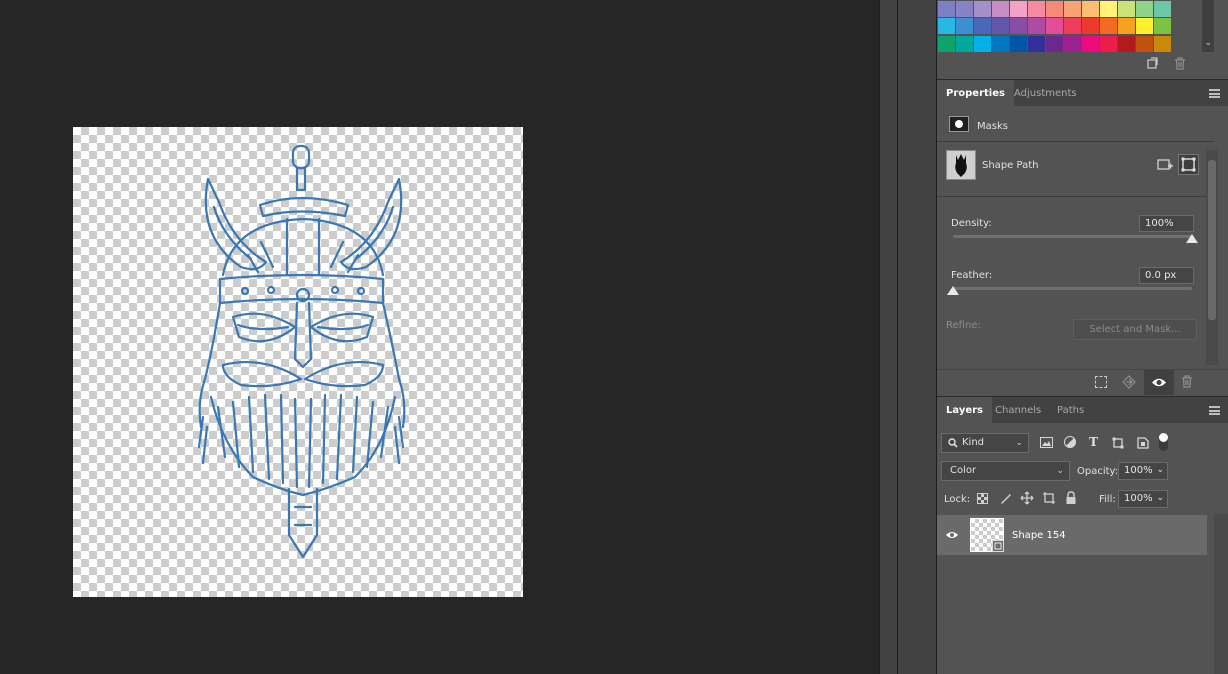 The height and width of the screenshot is (674, 1228). What do you see at coordinates (1129, 383) in the screenshot?
I see `apply-mask-icon` at bounding box center [1129, 383].